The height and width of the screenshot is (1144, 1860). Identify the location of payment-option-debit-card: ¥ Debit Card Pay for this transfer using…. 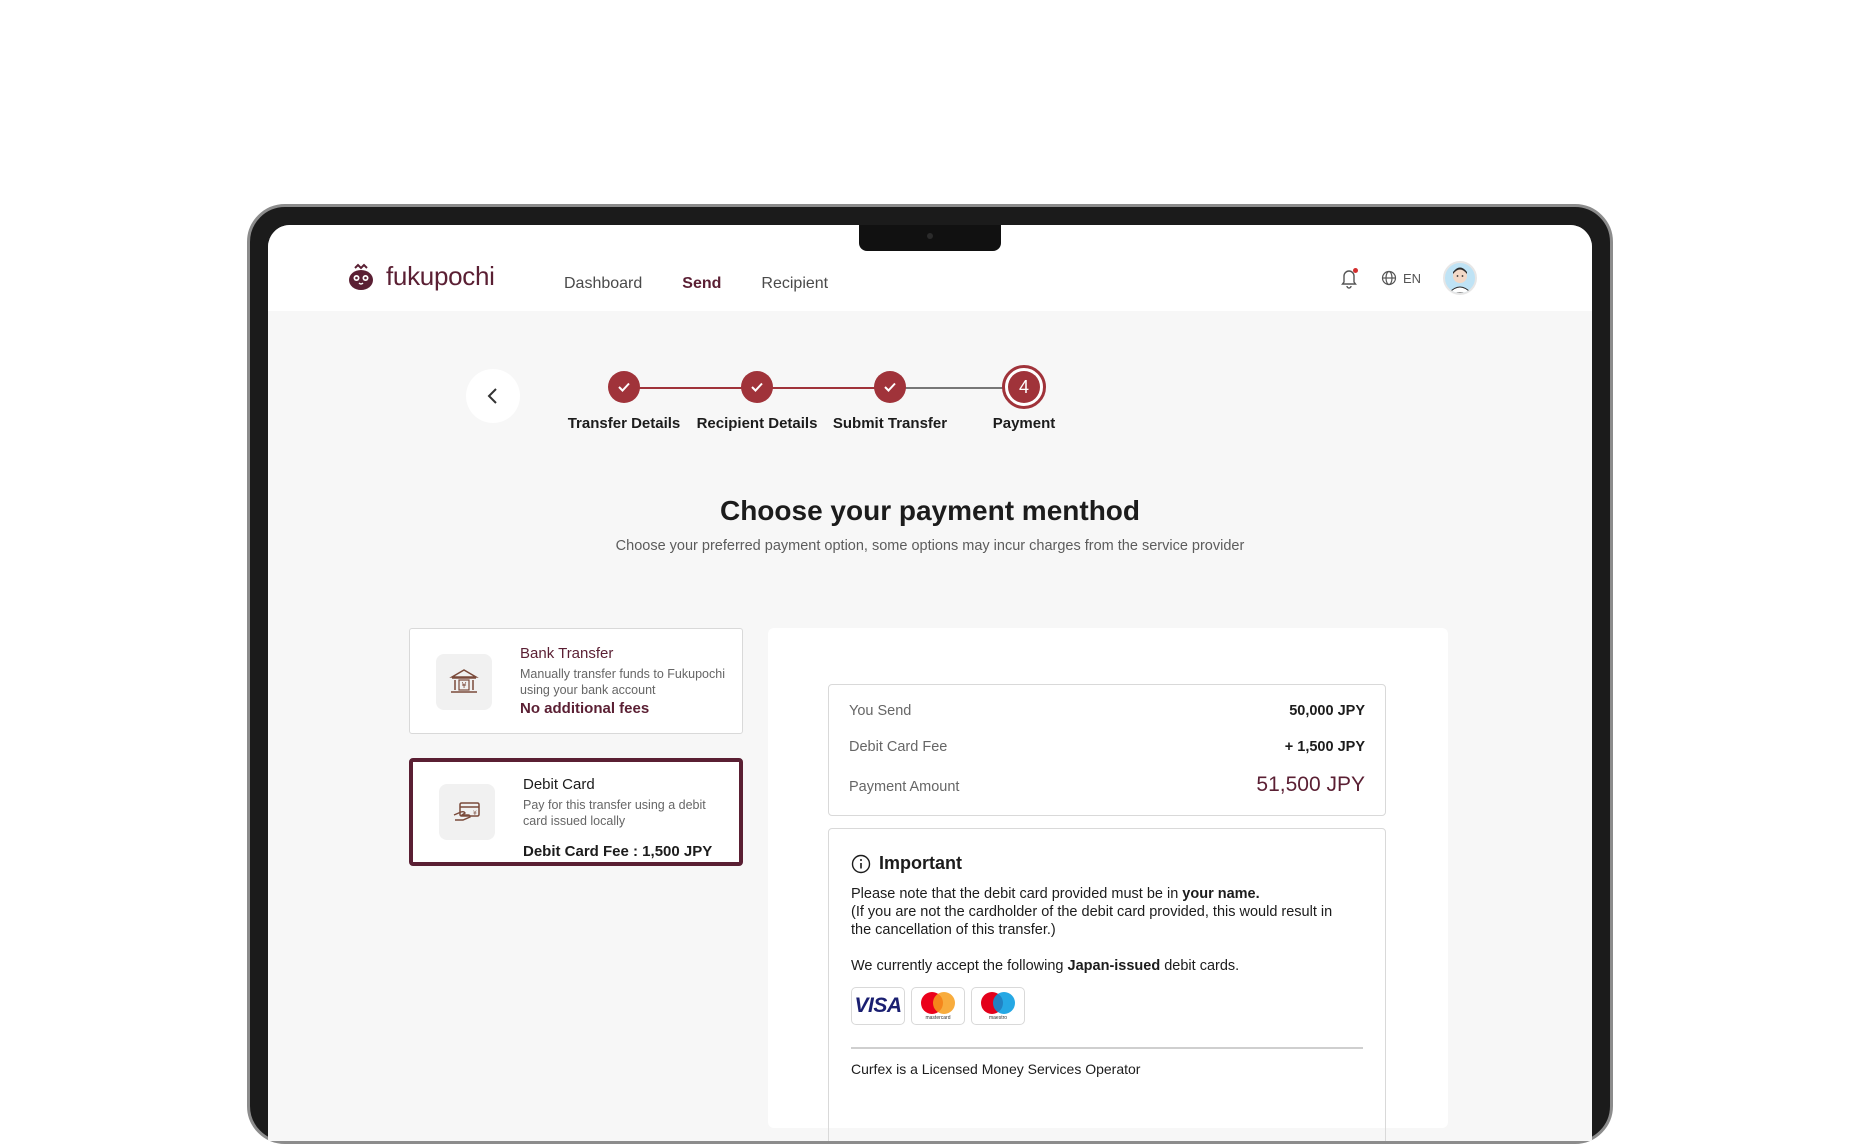
(576, 812).